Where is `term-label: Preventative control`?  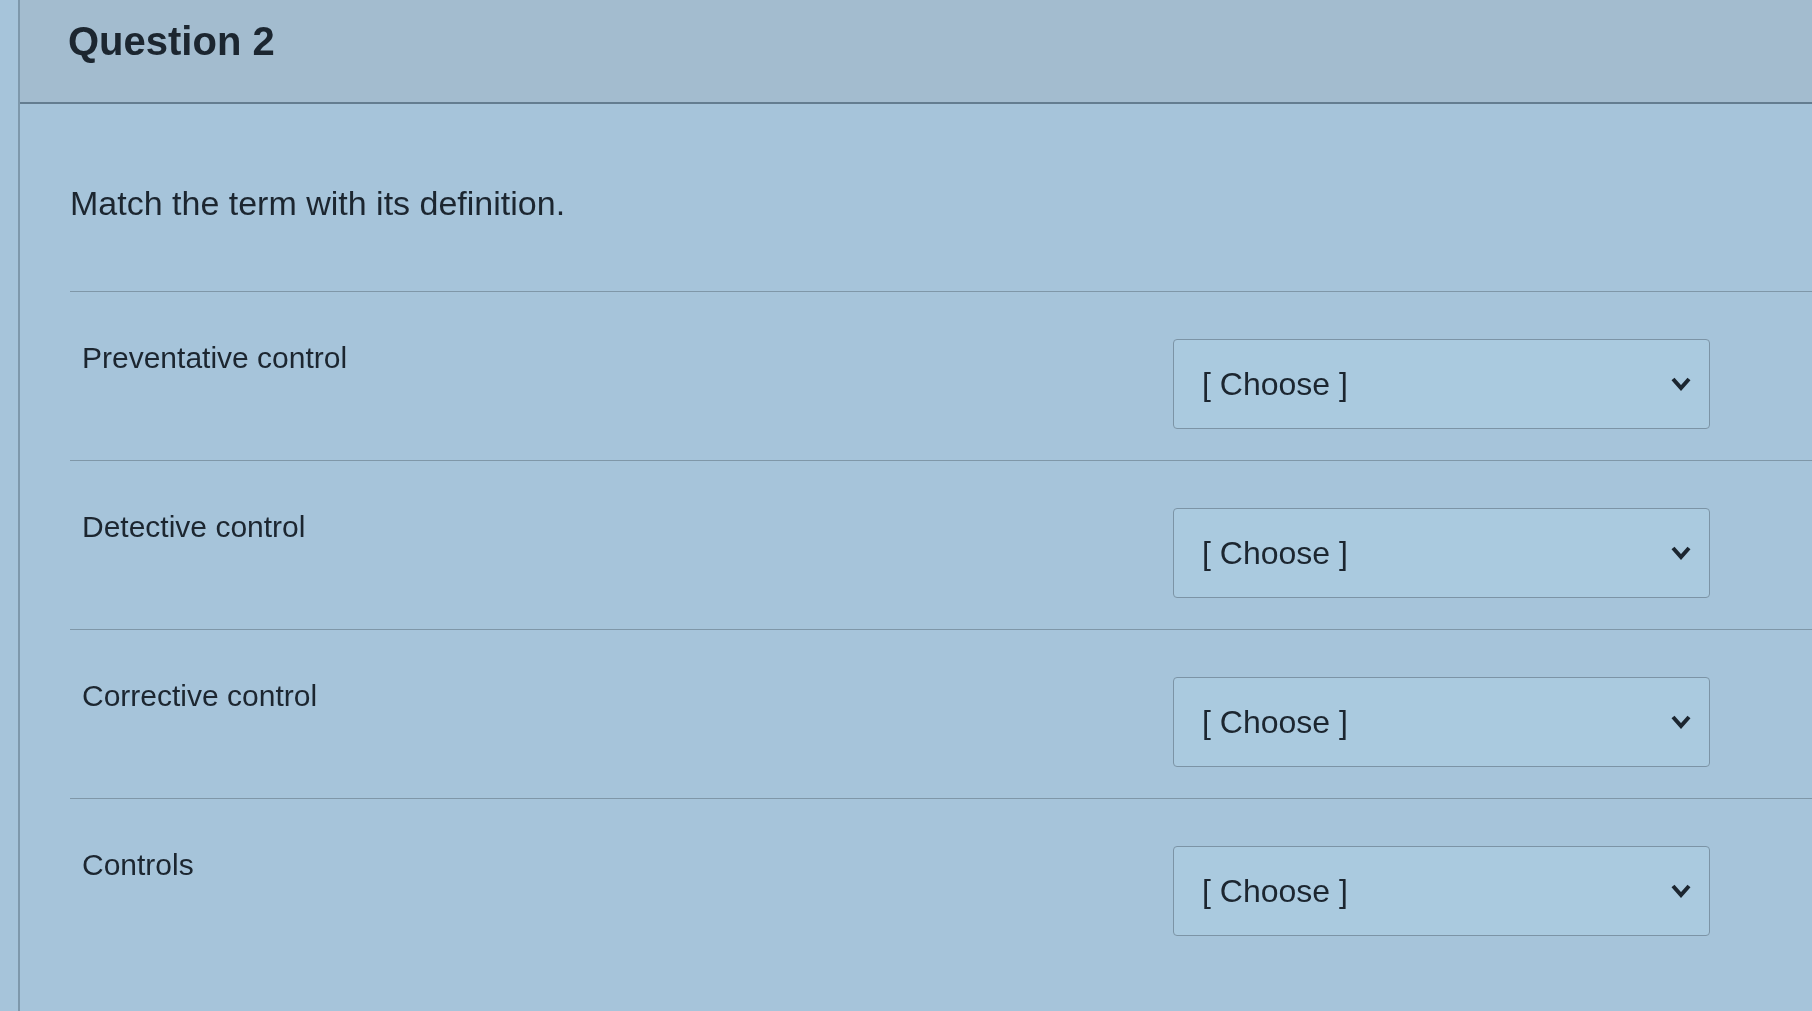
term-label: Preventative control is located at coordinates (215, 358).